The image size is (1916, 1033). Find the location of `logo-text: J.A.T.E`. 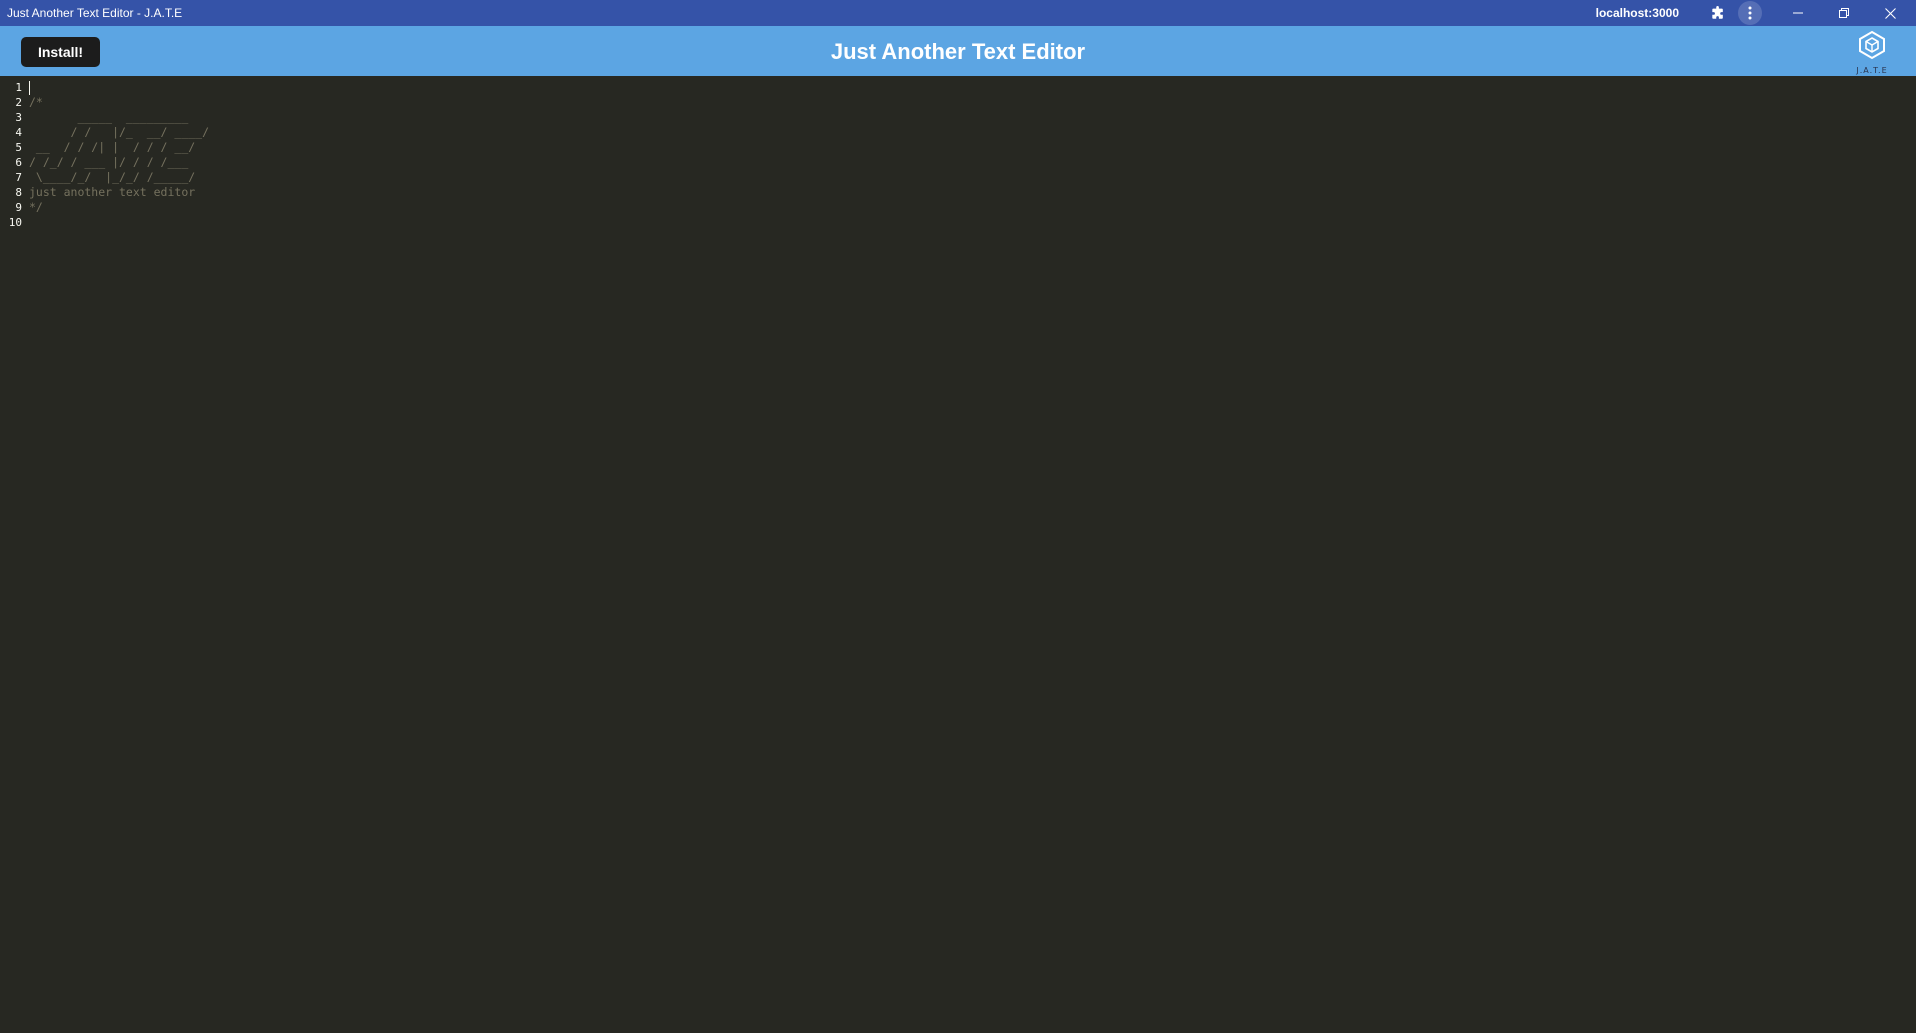

logo-text: J.A.T.E is located at coordinates (1872, 70).